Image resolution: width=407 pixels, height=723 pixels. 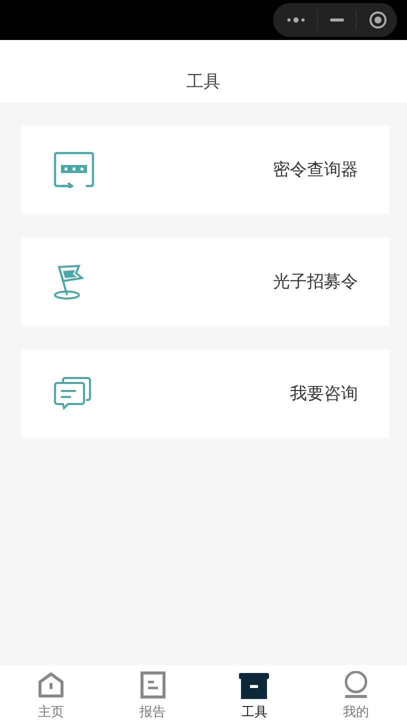 I want to click on page-title: 工具, so click(x=203, y=82).